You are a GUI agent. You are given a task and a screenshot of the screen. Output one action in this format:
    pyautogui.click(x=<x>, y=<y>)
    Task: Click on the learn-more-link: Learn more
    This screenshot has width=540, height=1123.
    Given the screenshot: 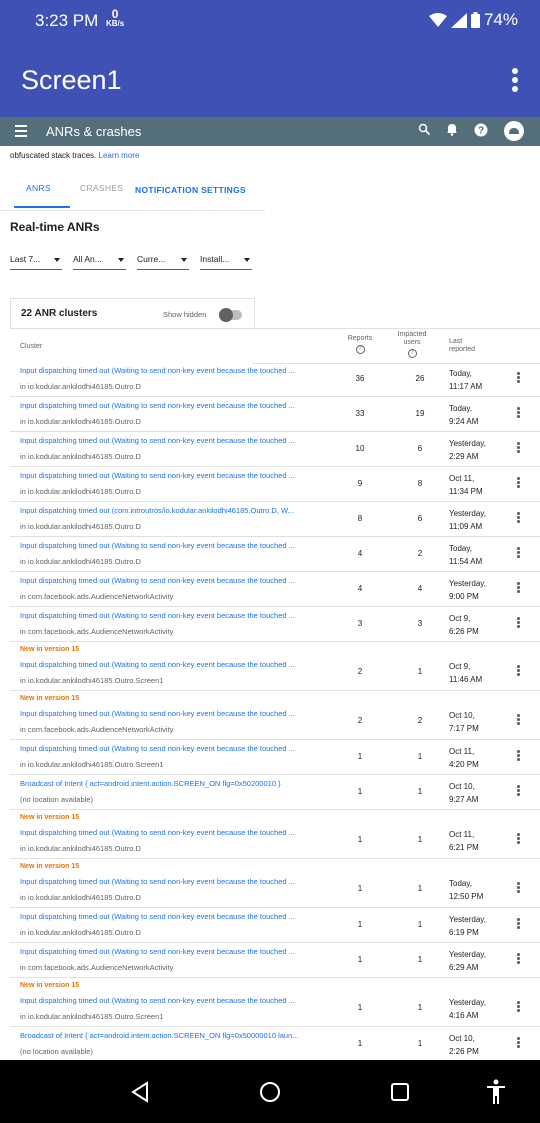 What is the action you would take?
    pyautogui.click(x=119, y=155)
    